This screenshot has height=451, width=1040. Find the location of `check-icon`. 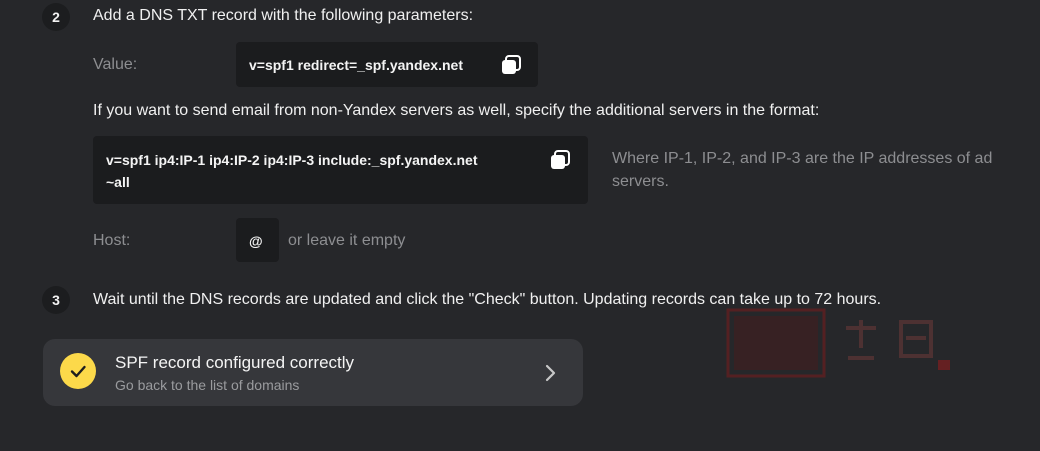

check-icon is located at coordinates (78, 371).